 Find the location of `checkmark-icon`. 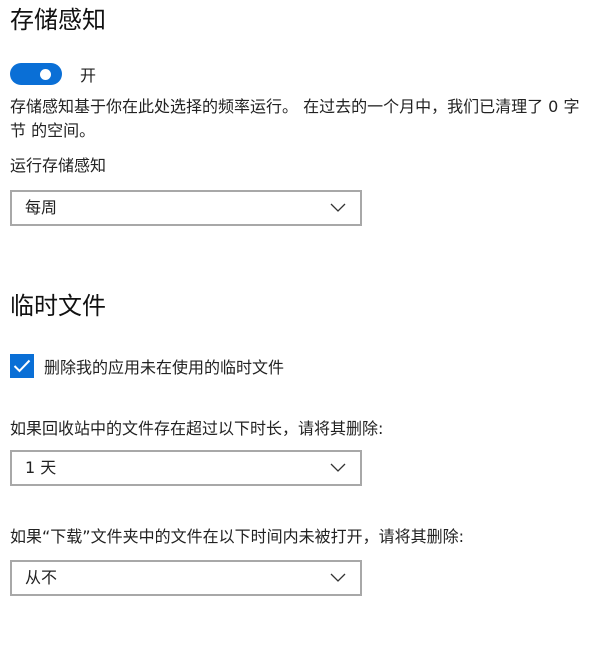

checkmark-icon is located at coordinates (22, 366).